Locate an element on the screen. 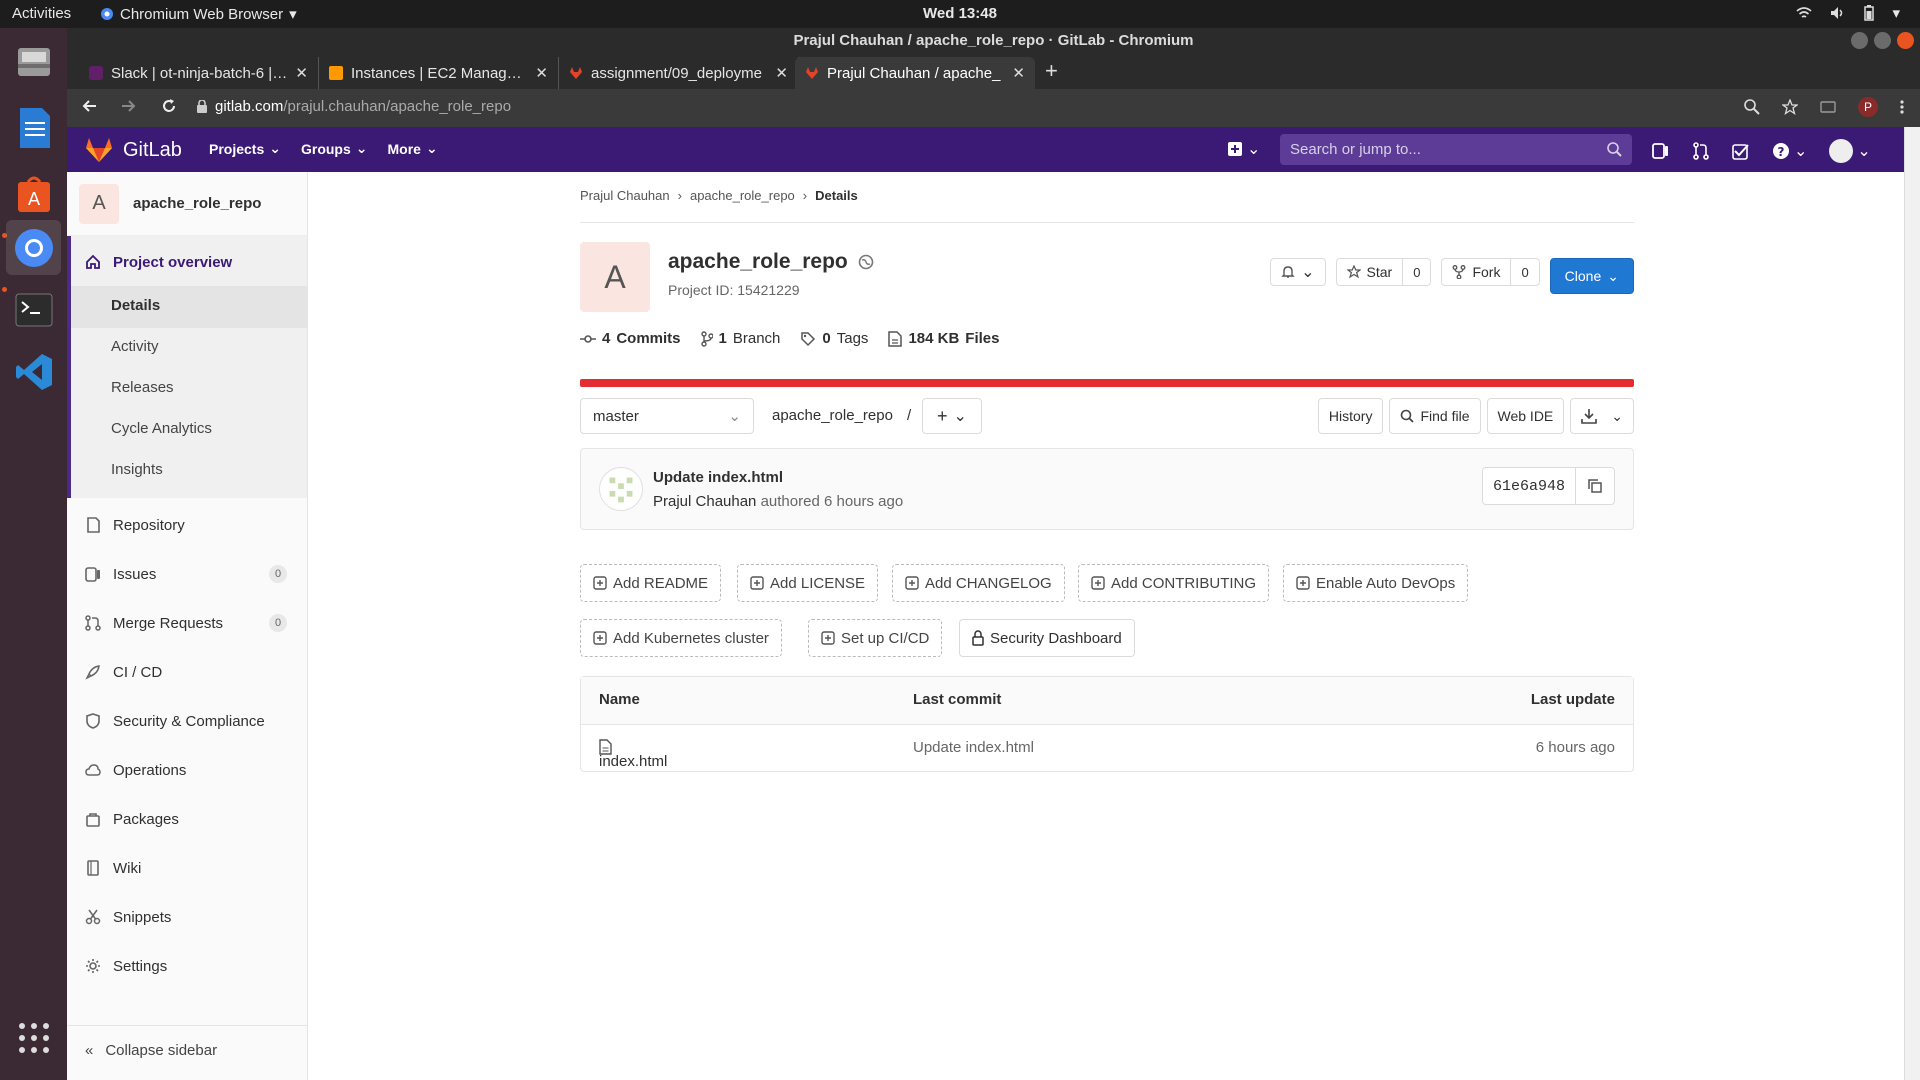 The image size is (1920, 1080). cast-icon is located at coordinates (1828, 107).